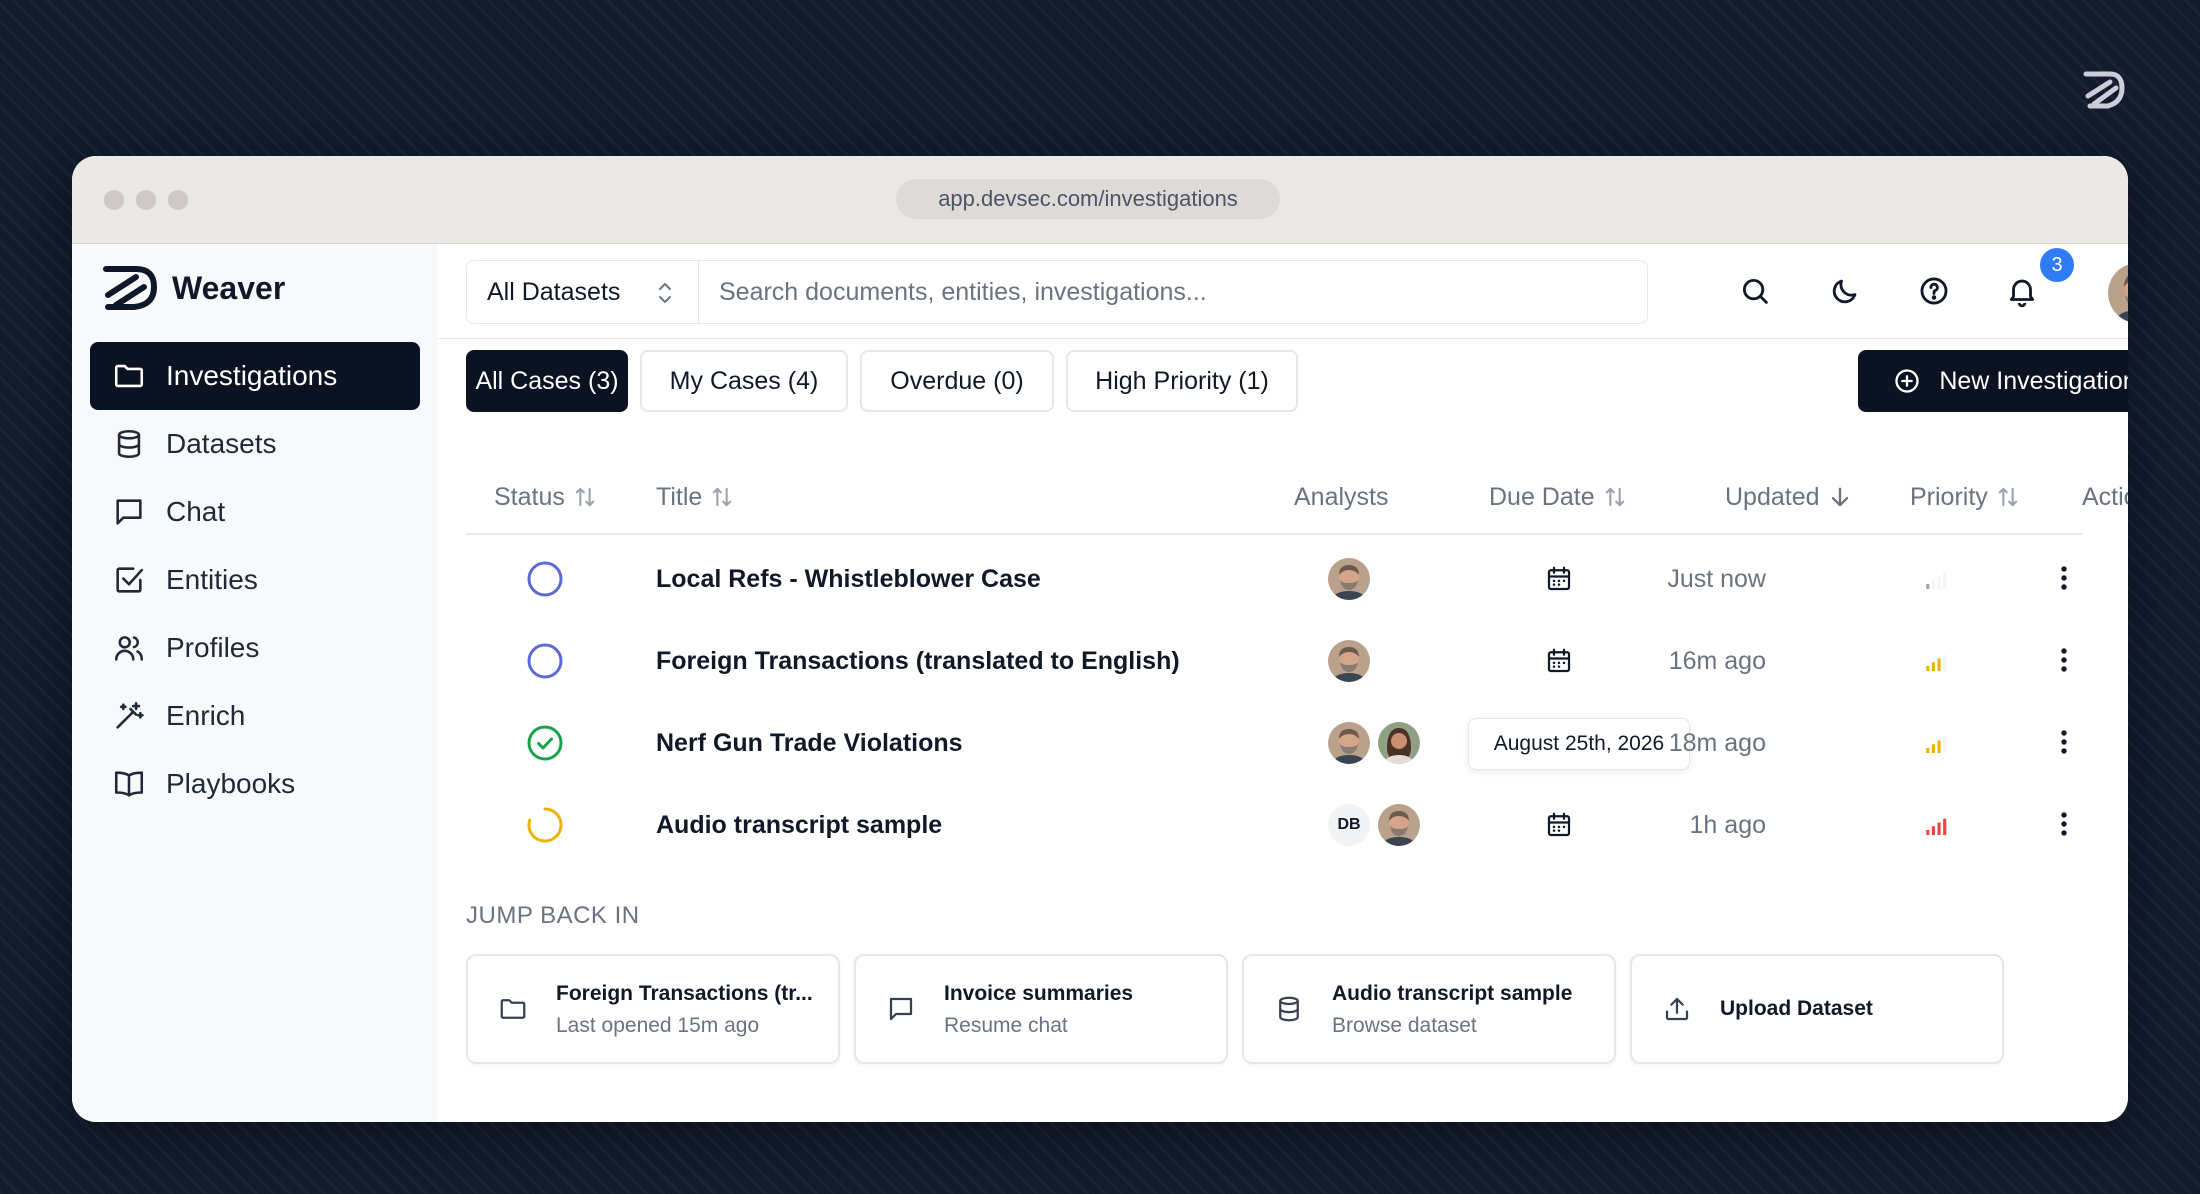  I want to click on arrow-down-icon, so click(1839, 497).